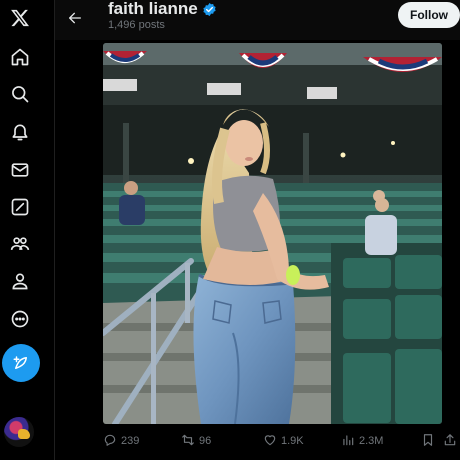 The image size is (460, 460). What do you see at coordinates (209, 9) in the screenshot?
I see `verified-badge-icon` at bounding box center [209, 9].